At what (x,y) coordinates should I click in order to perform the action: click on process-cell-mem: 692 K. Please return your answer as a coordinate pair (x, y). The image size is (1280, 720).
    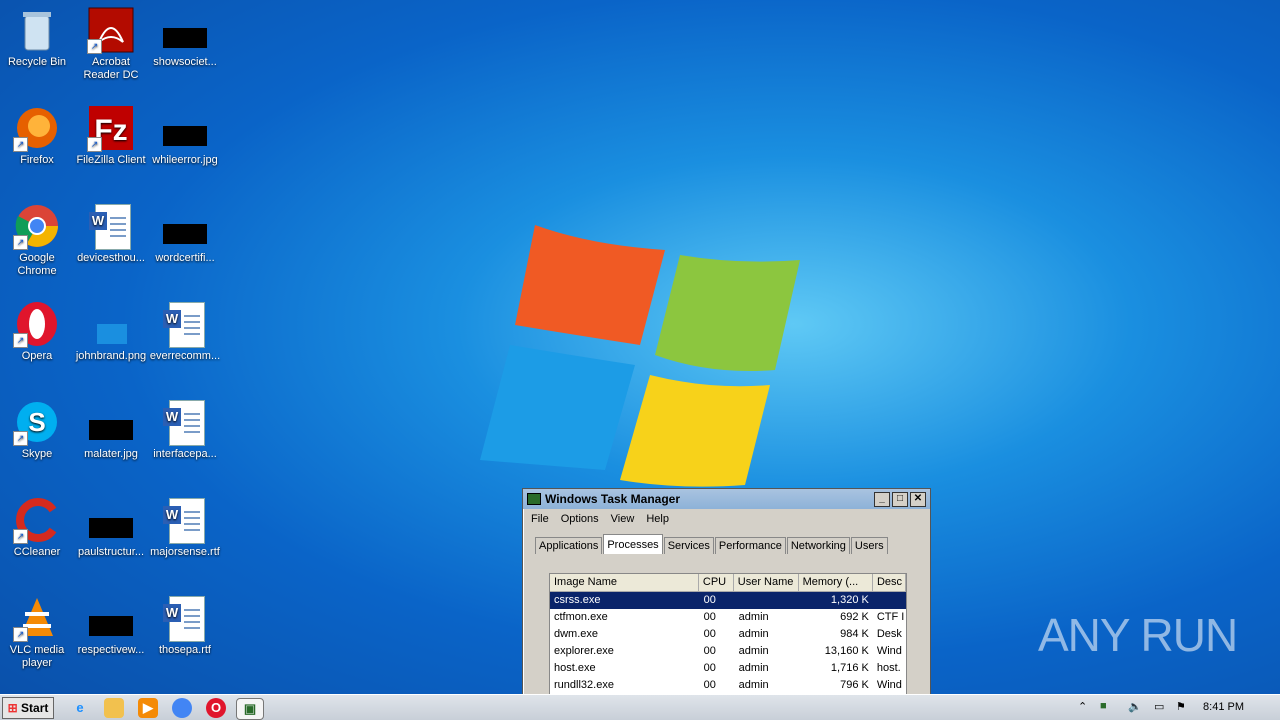
    Looking at the image, I should click on (854, 617).